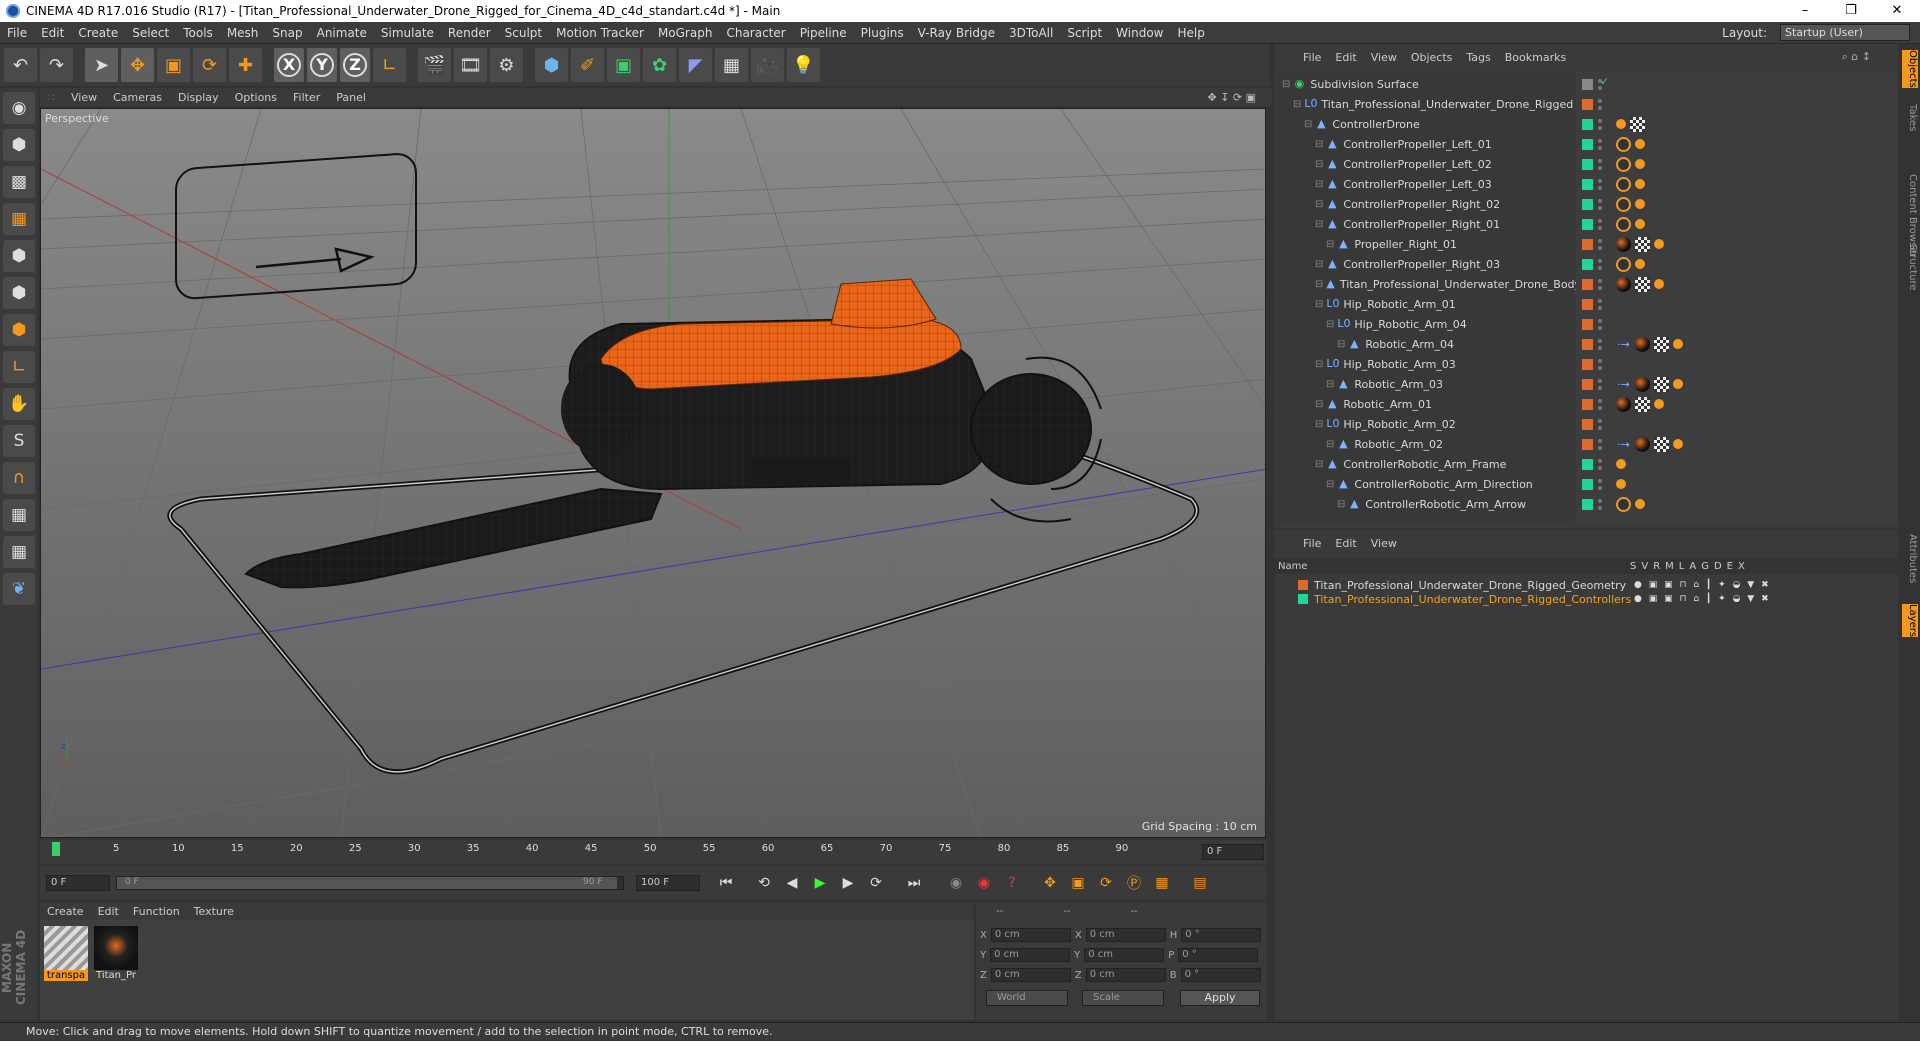  Describe the element at coordinates (1050, 883) in the screenshot. I see `key-position-icon: ✥` at that location.